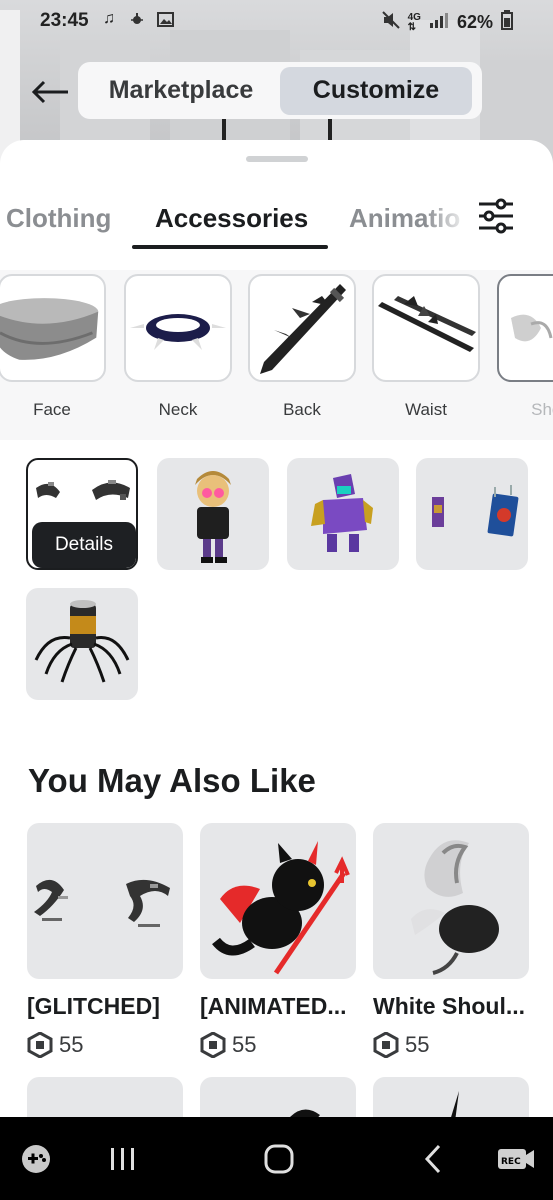 The height and width of the screenshot is (1200, 553). I want to click on goggles-avatar-thumb, so click(213, 517).